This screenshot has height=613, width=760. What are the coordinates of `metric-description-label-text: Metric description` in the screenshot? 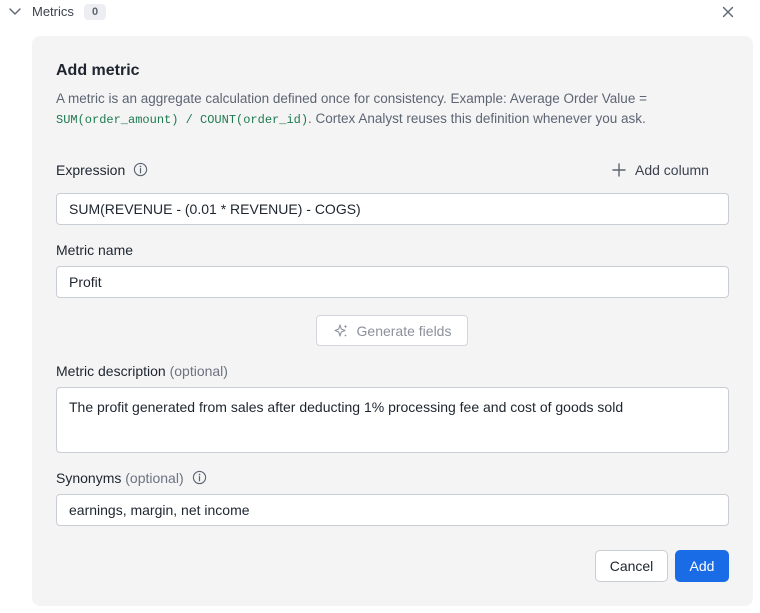 It's located at (111, 371).